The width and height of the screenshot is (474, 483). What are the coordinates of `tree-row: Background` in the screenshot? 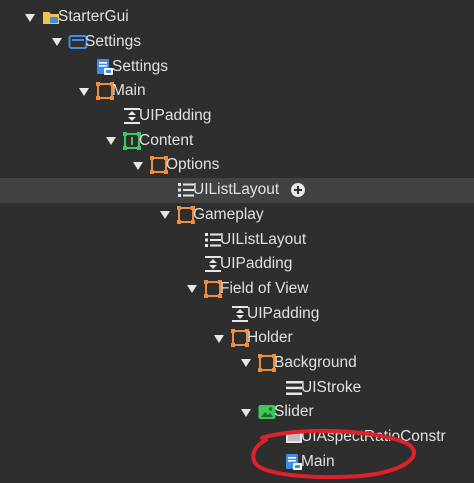 It's located at (237, 363).